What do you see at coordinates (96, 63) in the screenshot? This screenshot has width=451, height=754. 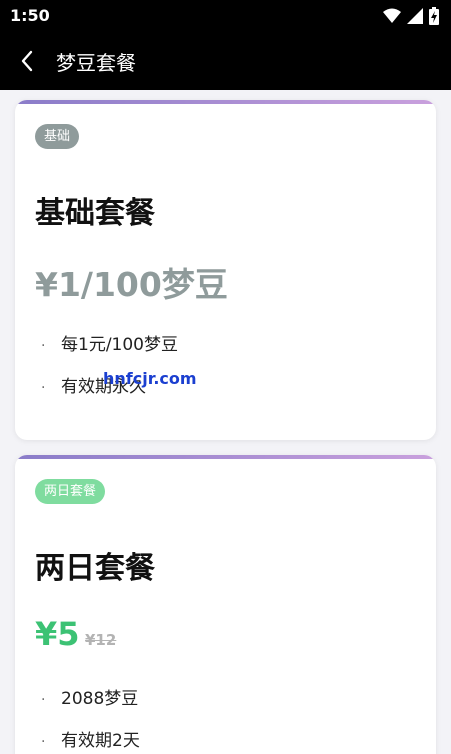 I see `page-title: 梦豆套餐` at bounding box center [96, 63].